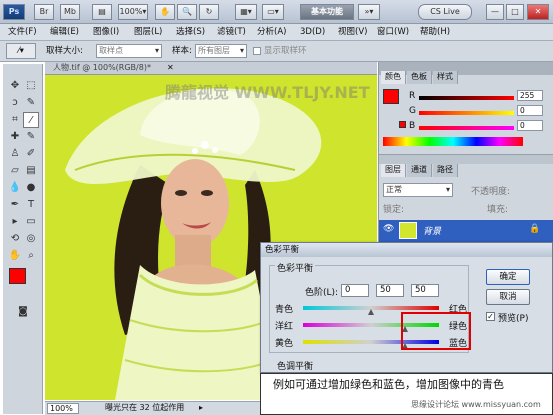 The height and width of the screenshot is (415, 553). I want to click on dodge-tool-icon: ●, so click(31, 188).